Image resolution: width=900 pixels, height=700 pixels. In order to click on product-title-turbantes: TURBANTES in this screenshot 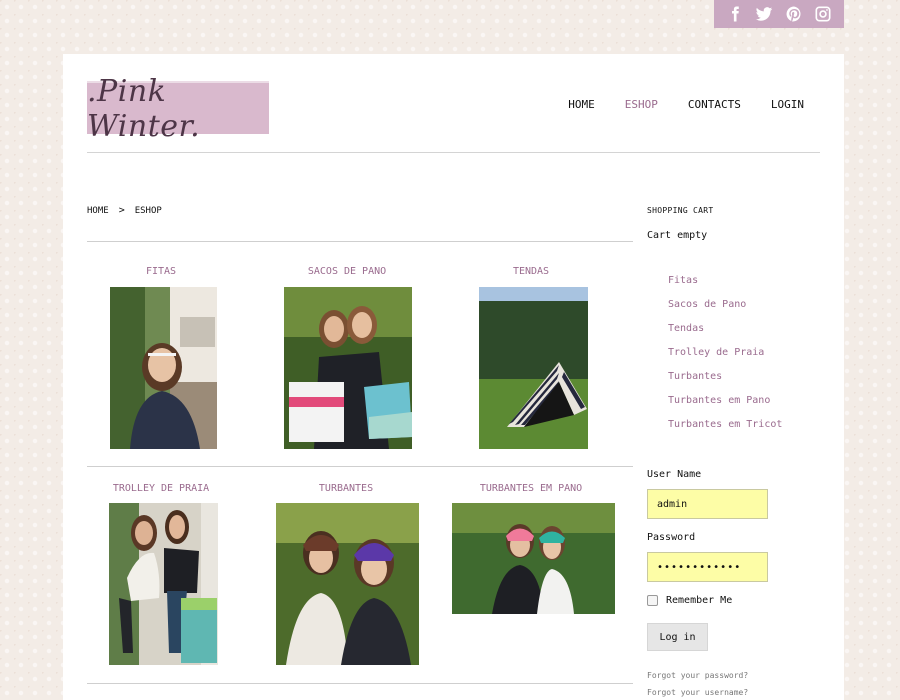, I will do `click(346, 488)`.